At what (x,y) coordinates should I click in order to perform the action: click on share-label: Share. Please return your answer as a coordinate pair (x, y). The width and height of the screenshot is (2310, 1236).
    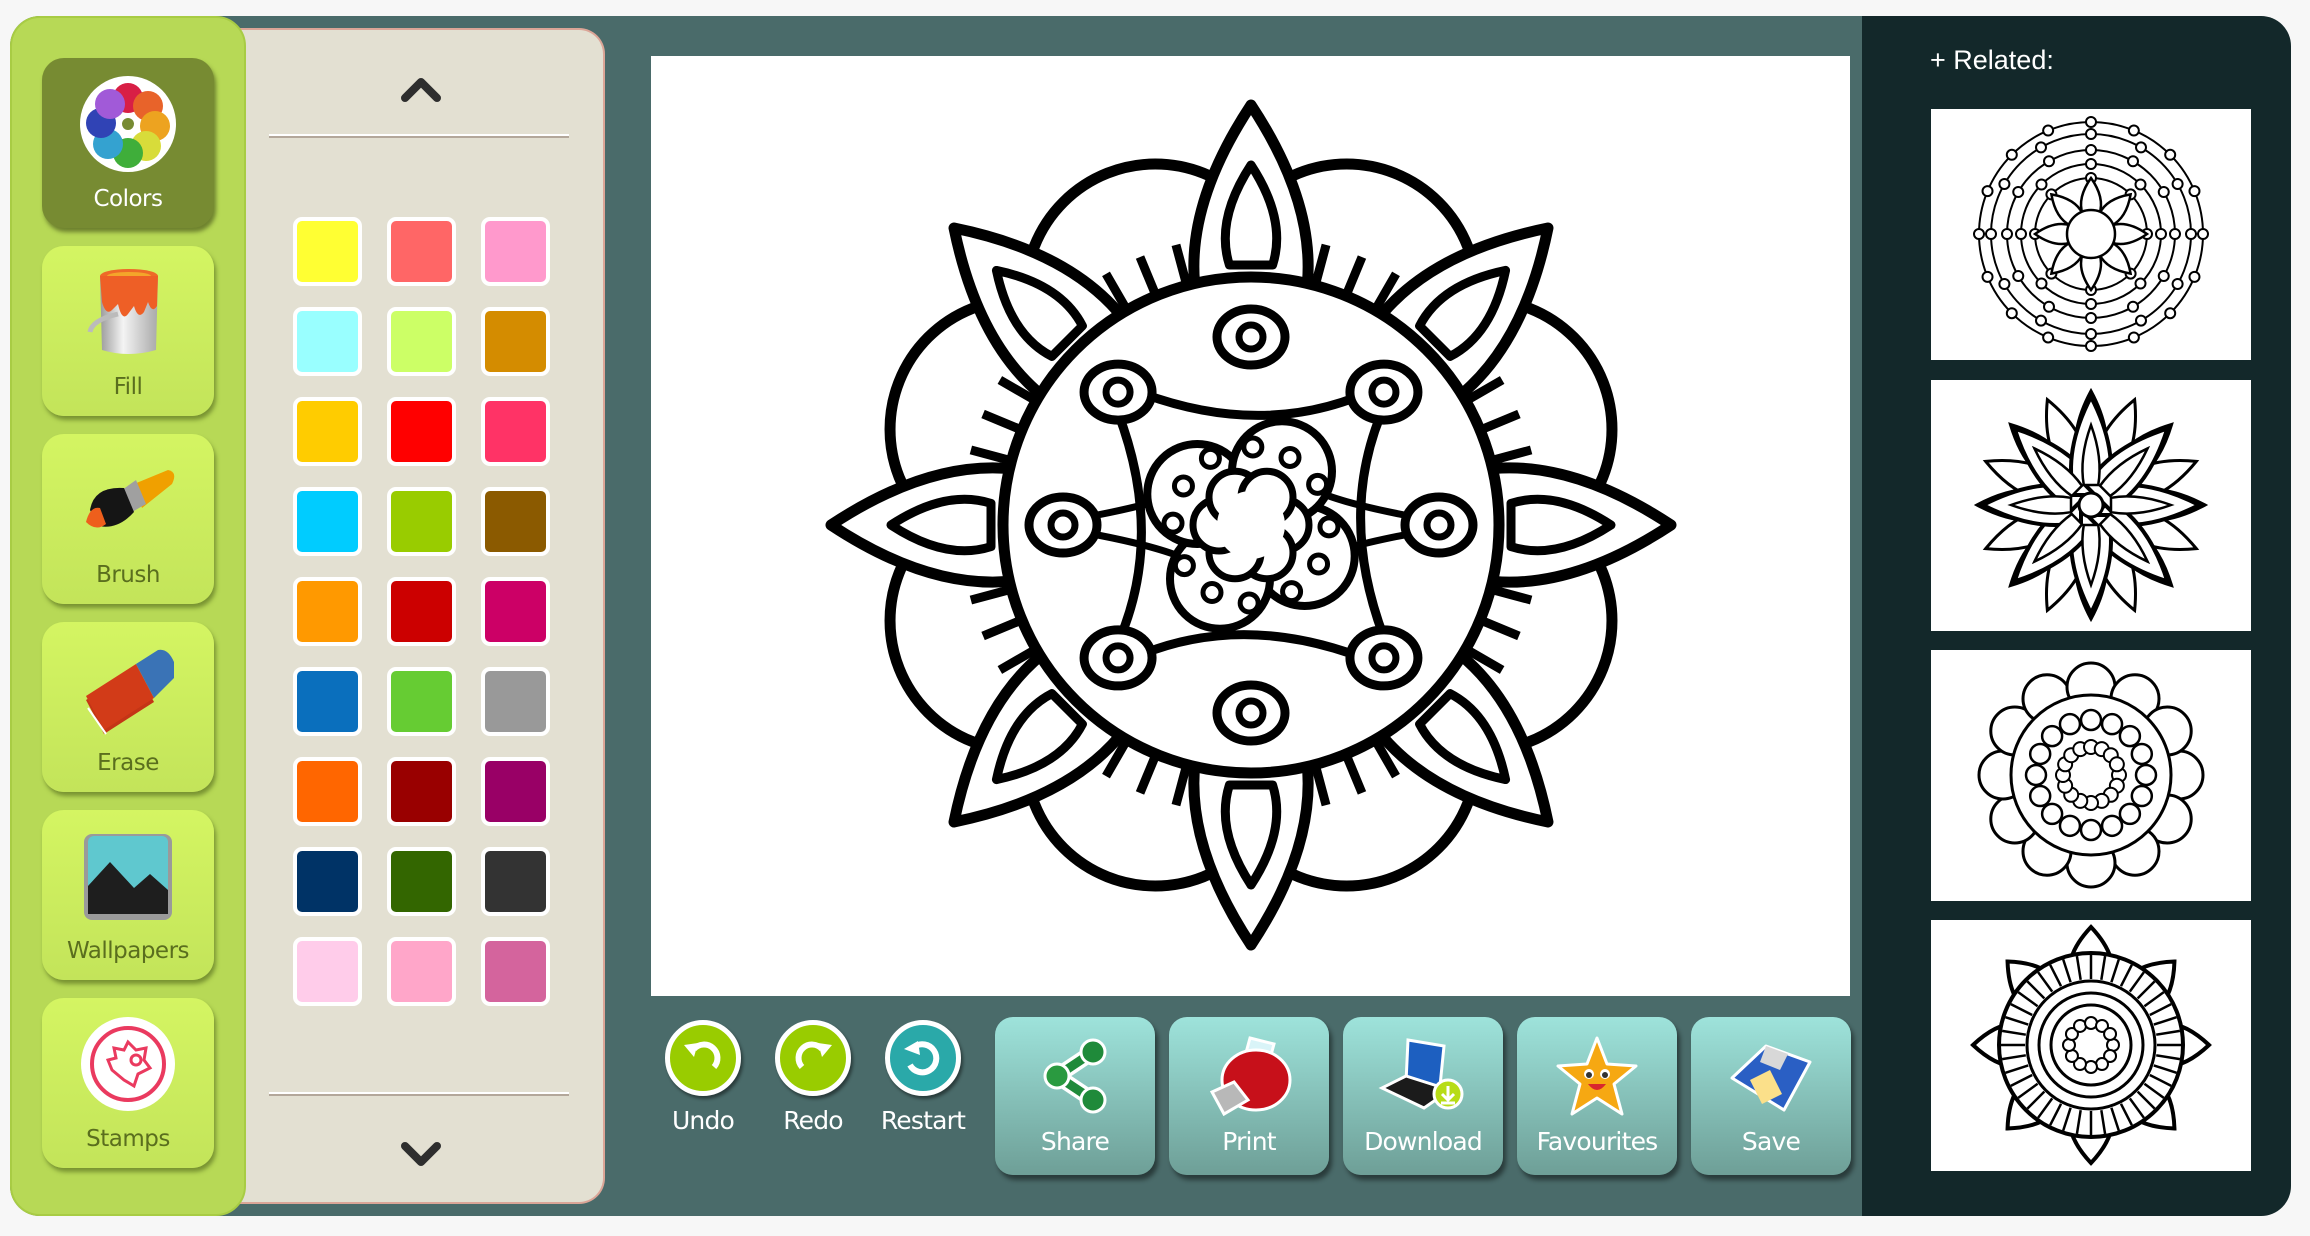
    Looking at the image, I should click on (1075, 1141).